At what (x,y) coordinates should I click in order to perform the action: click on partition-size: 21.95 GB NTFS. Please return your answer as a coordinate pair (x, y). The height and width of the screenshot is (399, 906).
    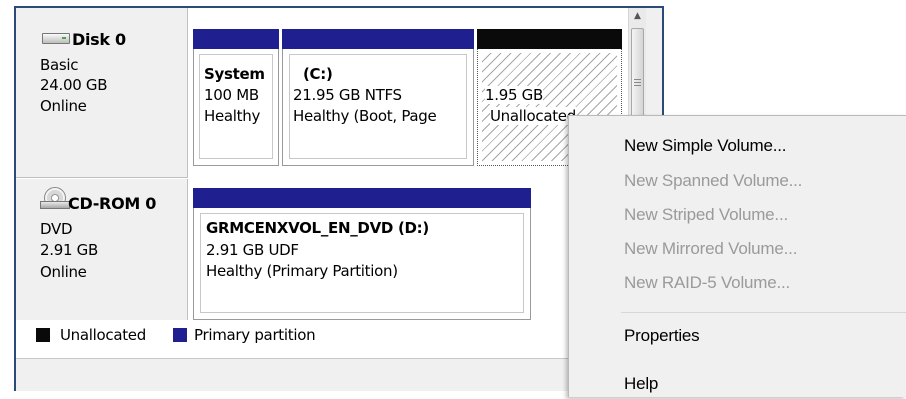
    Looking at the image, I should click on (347, 95).